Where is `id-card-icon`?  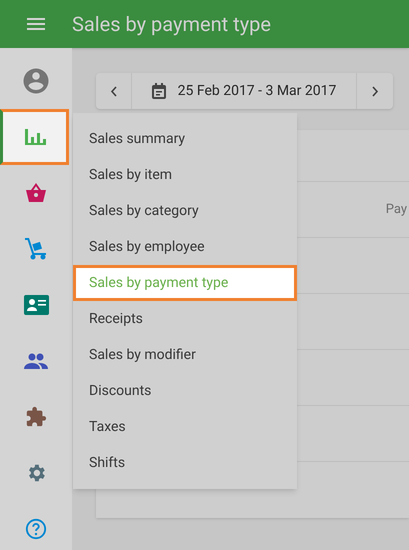 id-card-icon is located at coordinates (36, 305).